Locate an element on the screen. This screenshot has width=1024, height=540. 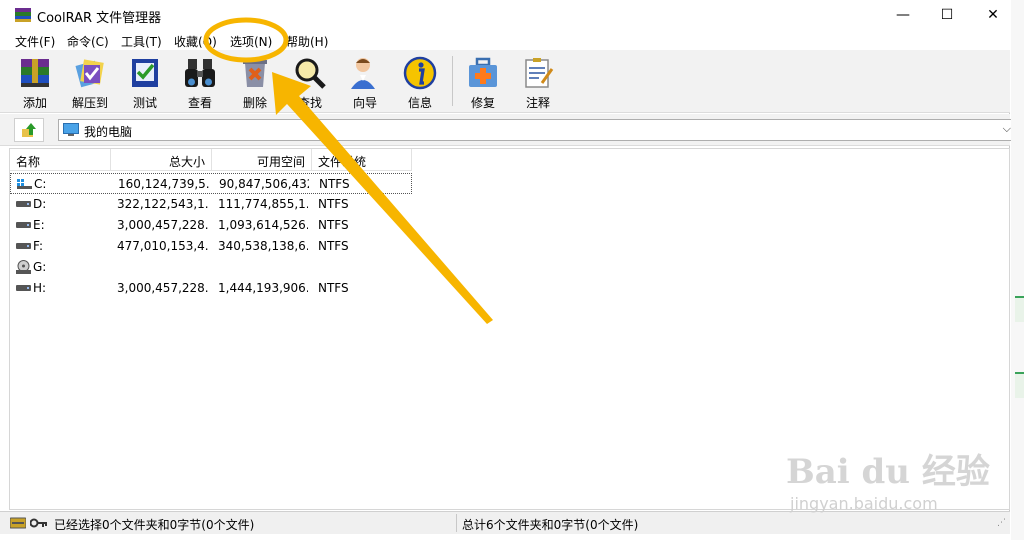
delete-button: 删除 is located at coordinates (255, 81).